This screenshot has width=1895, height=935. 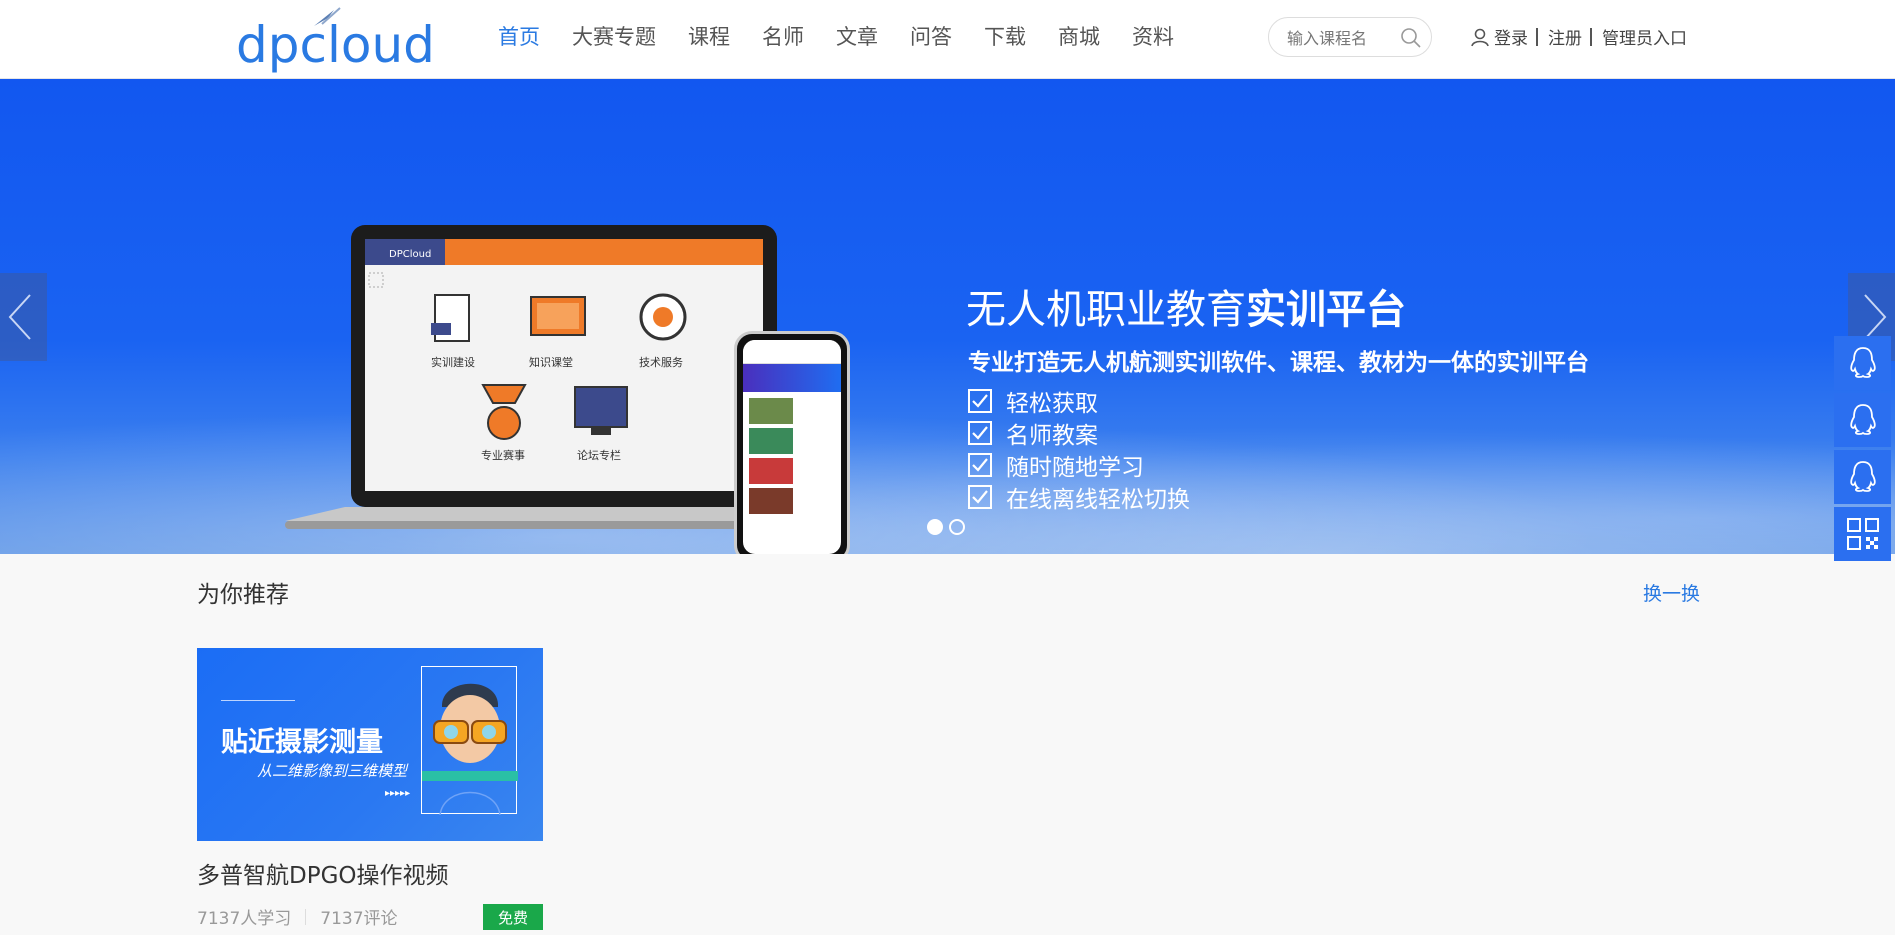 I want to click on nav-teachers: 名师, so click(x=783, y=36).